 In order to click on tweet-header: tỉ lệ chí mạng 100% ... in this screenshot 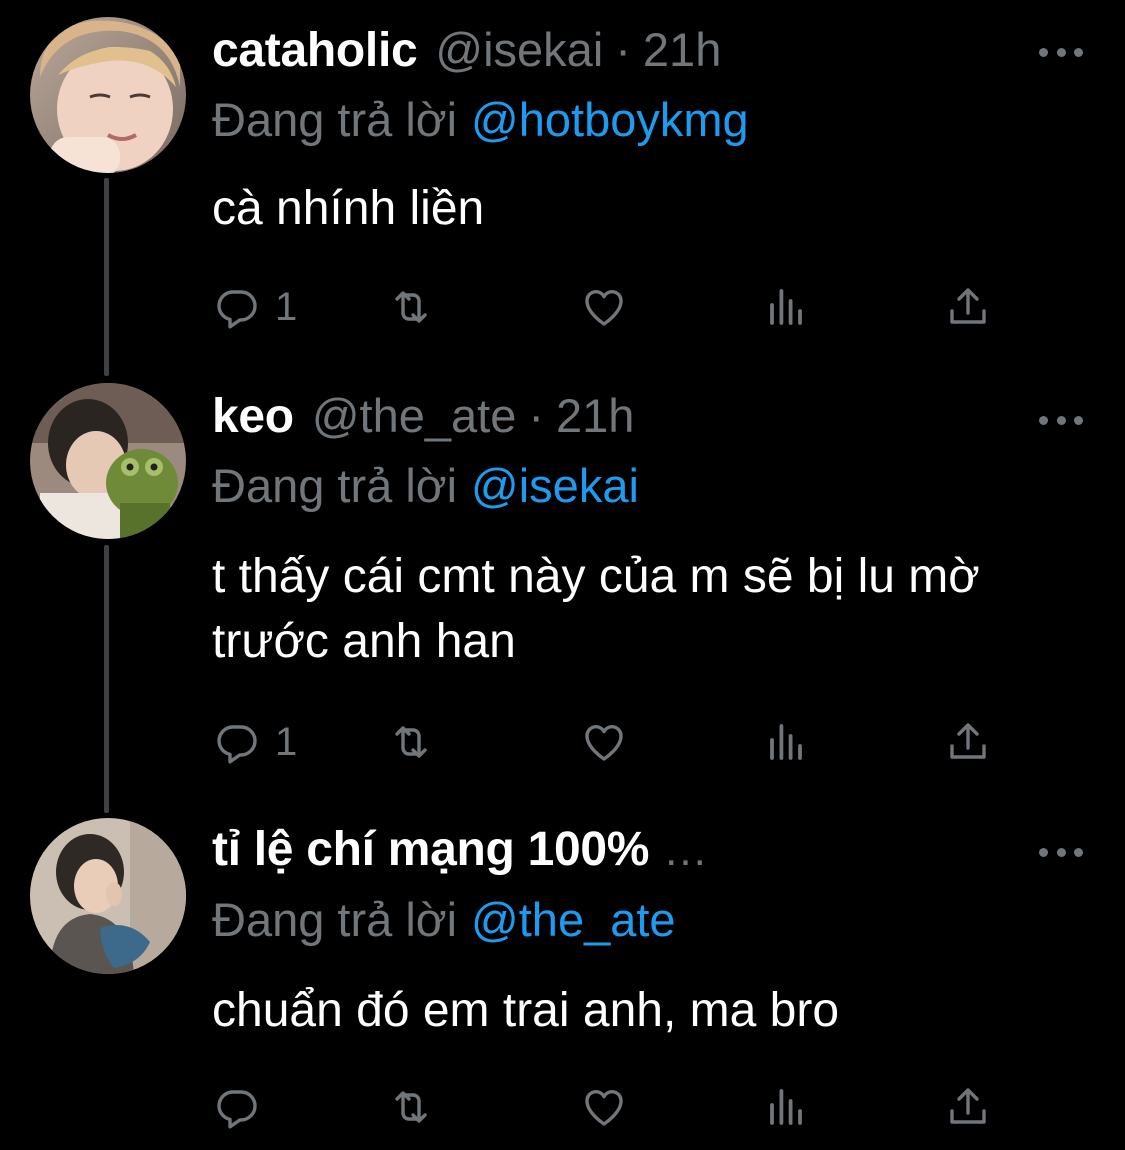, I will do `click(608, 852)`.